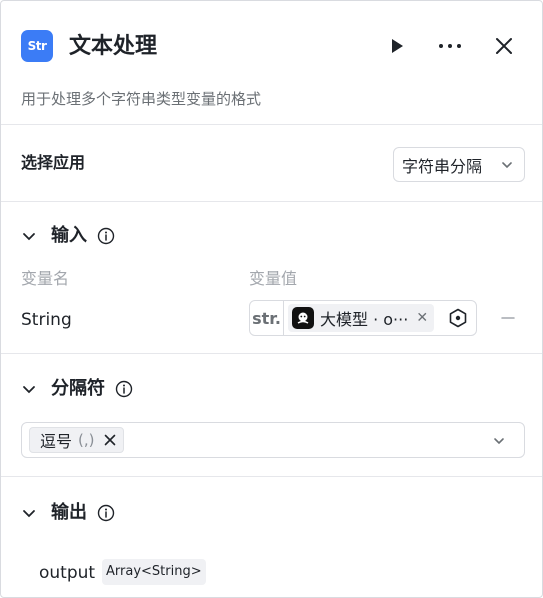 Image resolution: width=543 pixels, height=598 pixels. I want to click on input-section-label: 输入, so click(69, 235).